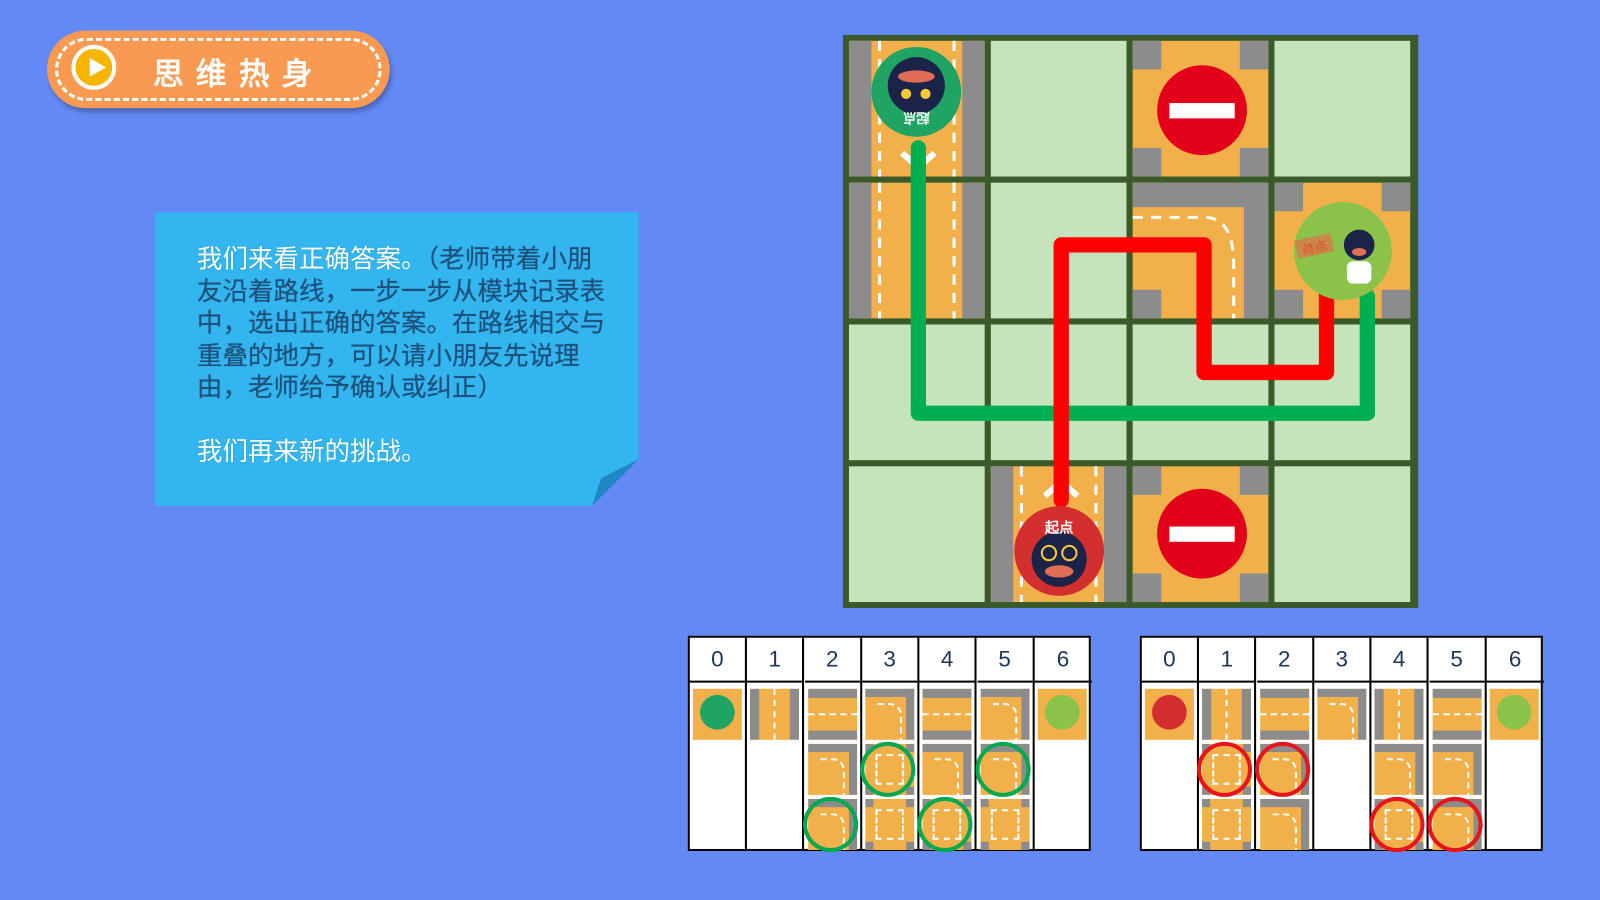 The height and width of the screenshot is (900, 1600). Describe the element at coordinates (311, 258) in the screenshot. I see `note-intro: 我们来看正确答案。` at that location.